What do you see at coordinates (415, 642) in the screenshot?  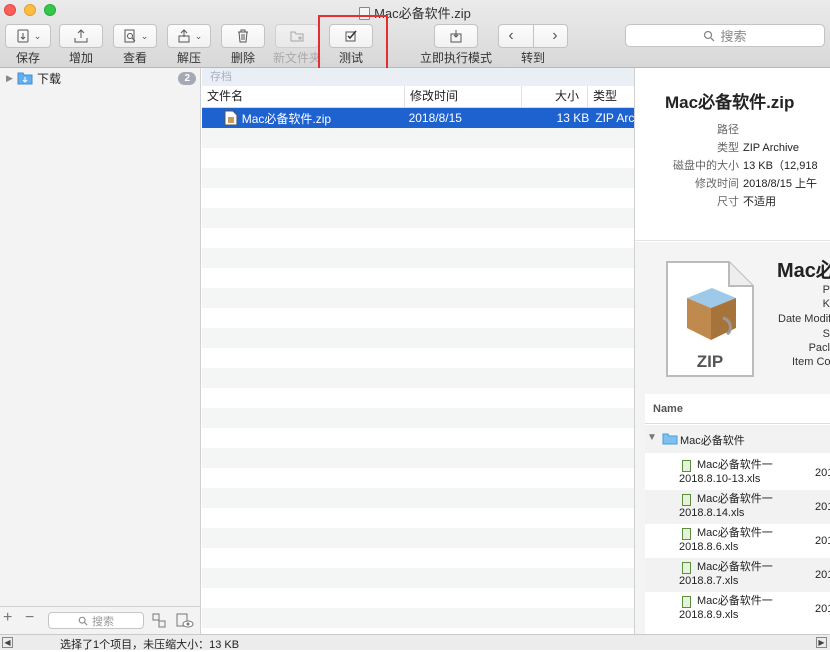 I see `status-bar: ◀ 选择了1个项目，未压缩大小：13 KB ▶` at bounding box center [415, 642].